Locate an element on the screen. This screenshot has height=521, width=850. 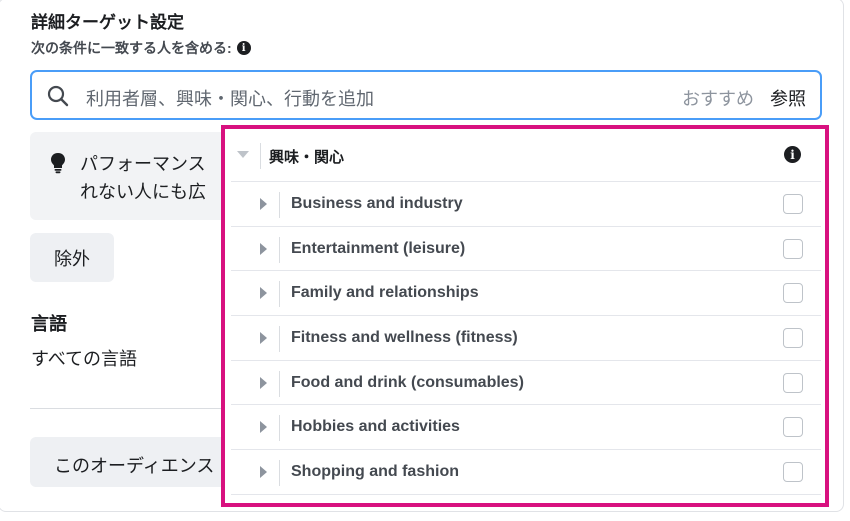
search-icon is located at coordinates (58, 96).